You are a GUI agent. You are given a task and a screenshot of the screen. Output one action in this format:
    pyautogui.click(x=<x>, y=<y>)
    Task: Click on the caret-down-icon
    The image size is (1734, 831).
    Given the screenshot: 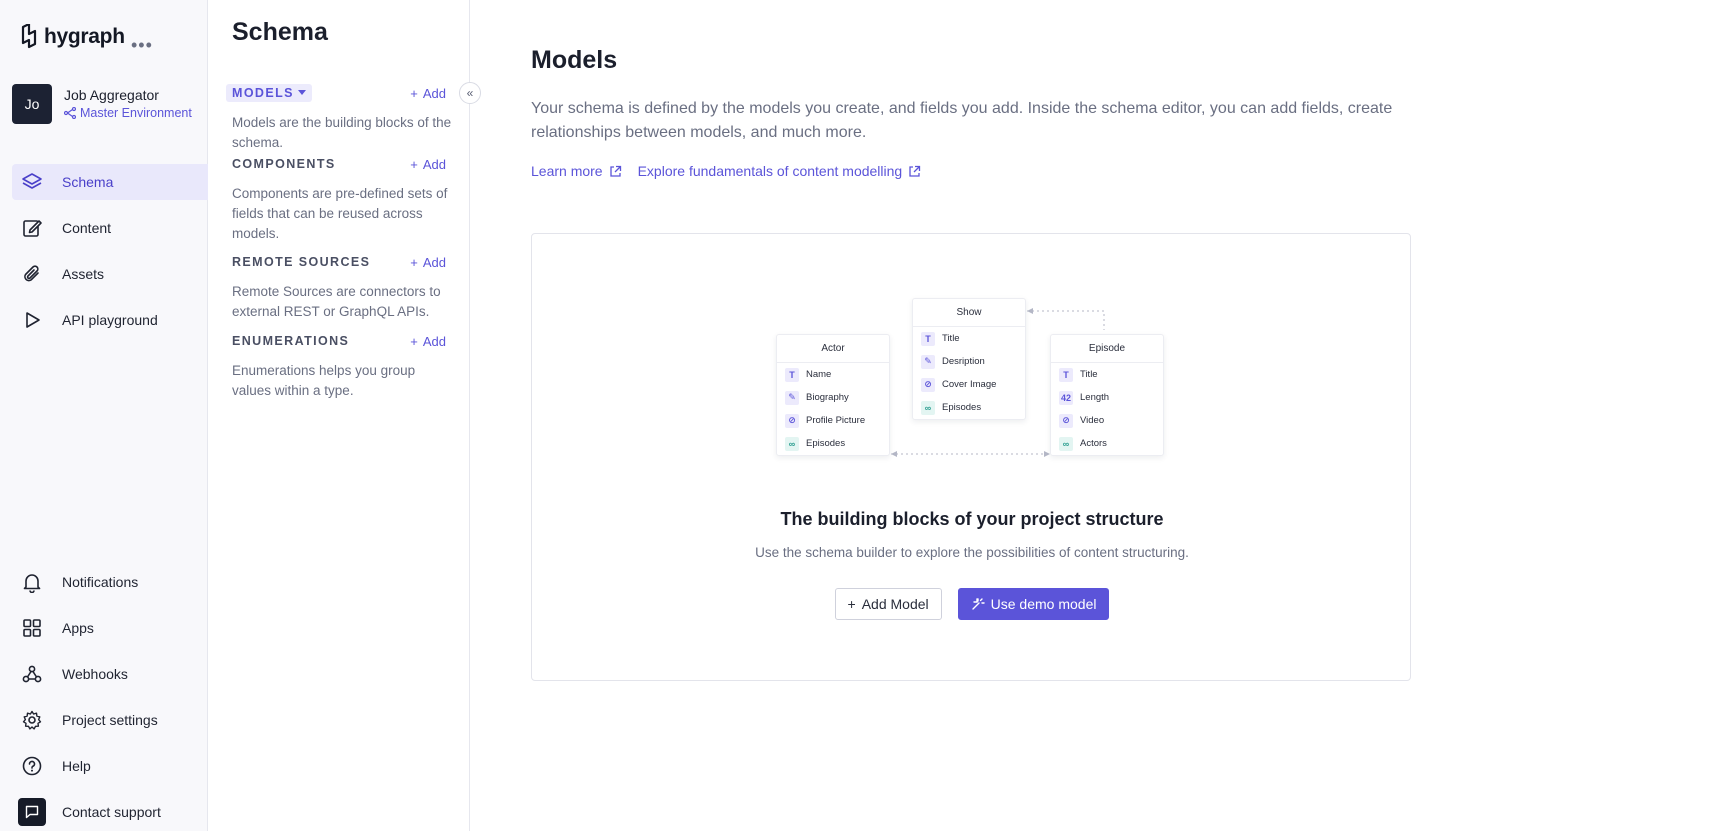 What is the action you would take?
    pyautogui.click(x=301, y=92)
    